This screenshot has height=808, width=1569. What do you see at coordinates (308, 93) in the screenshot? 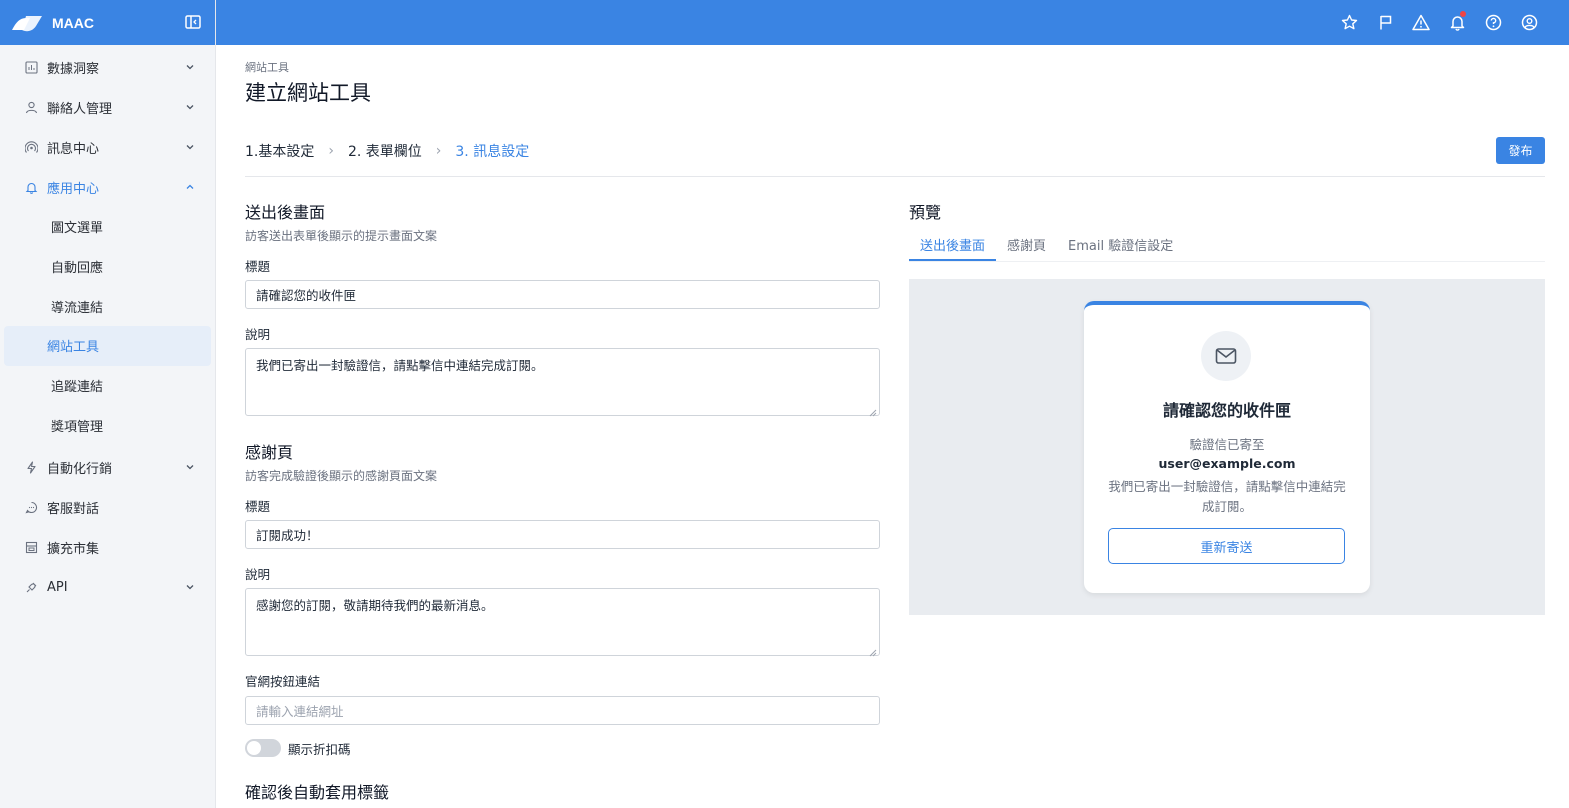
I see `page-title: 建立網站工具` at bounding box center [308, 93].